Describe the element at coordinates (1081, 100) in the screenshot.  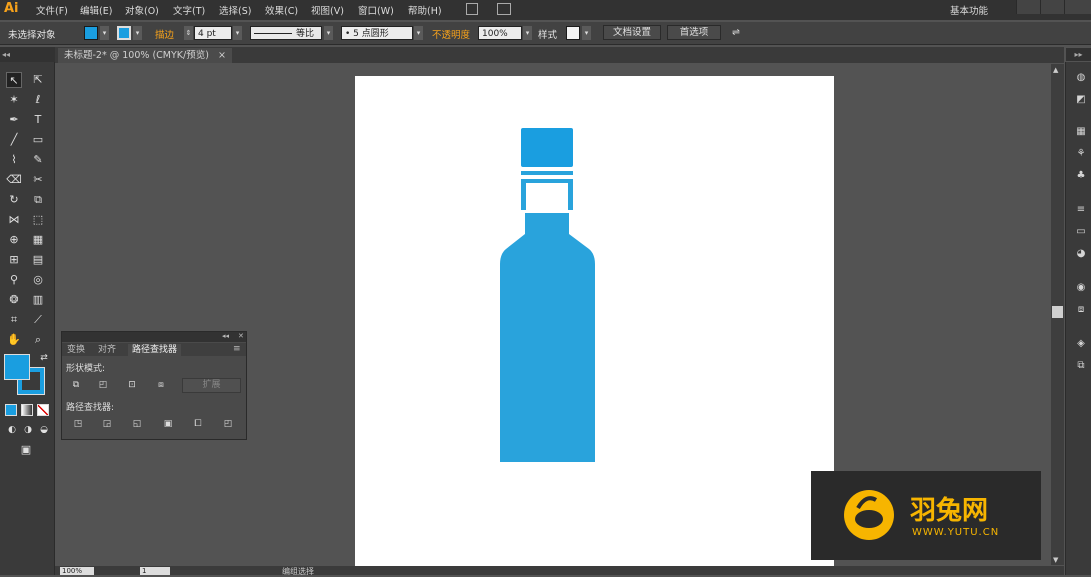
I see `color-panel-icon: ◩` at that location.